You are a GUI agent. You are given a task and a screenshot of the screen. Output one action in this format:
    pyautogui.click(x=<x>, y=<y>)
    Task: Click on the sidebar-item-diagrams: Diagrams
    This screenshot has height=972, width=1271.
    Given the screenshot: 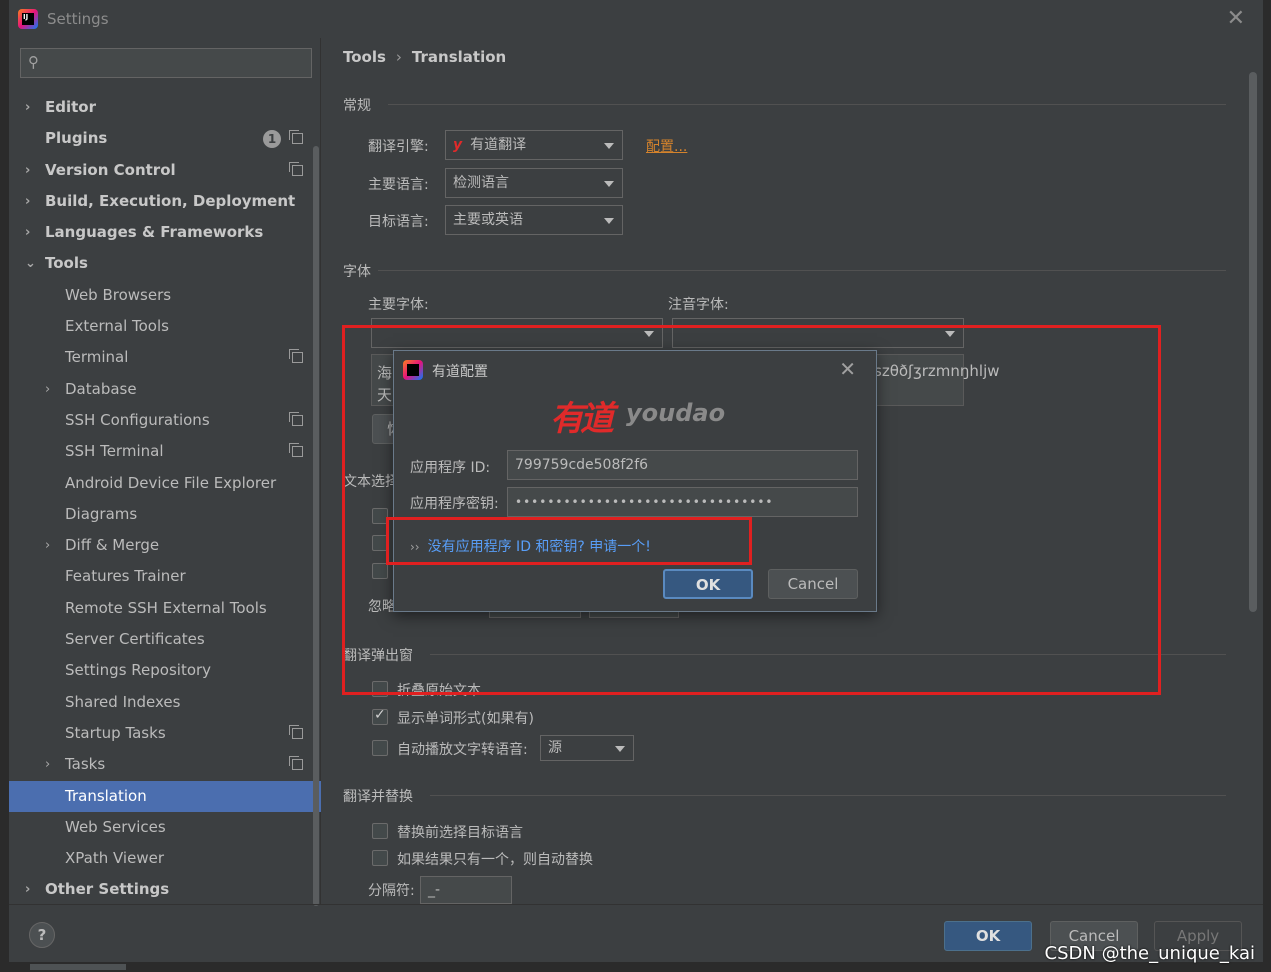 What is the action you would take?
    pyautogui.click(x=165, y=514)
    